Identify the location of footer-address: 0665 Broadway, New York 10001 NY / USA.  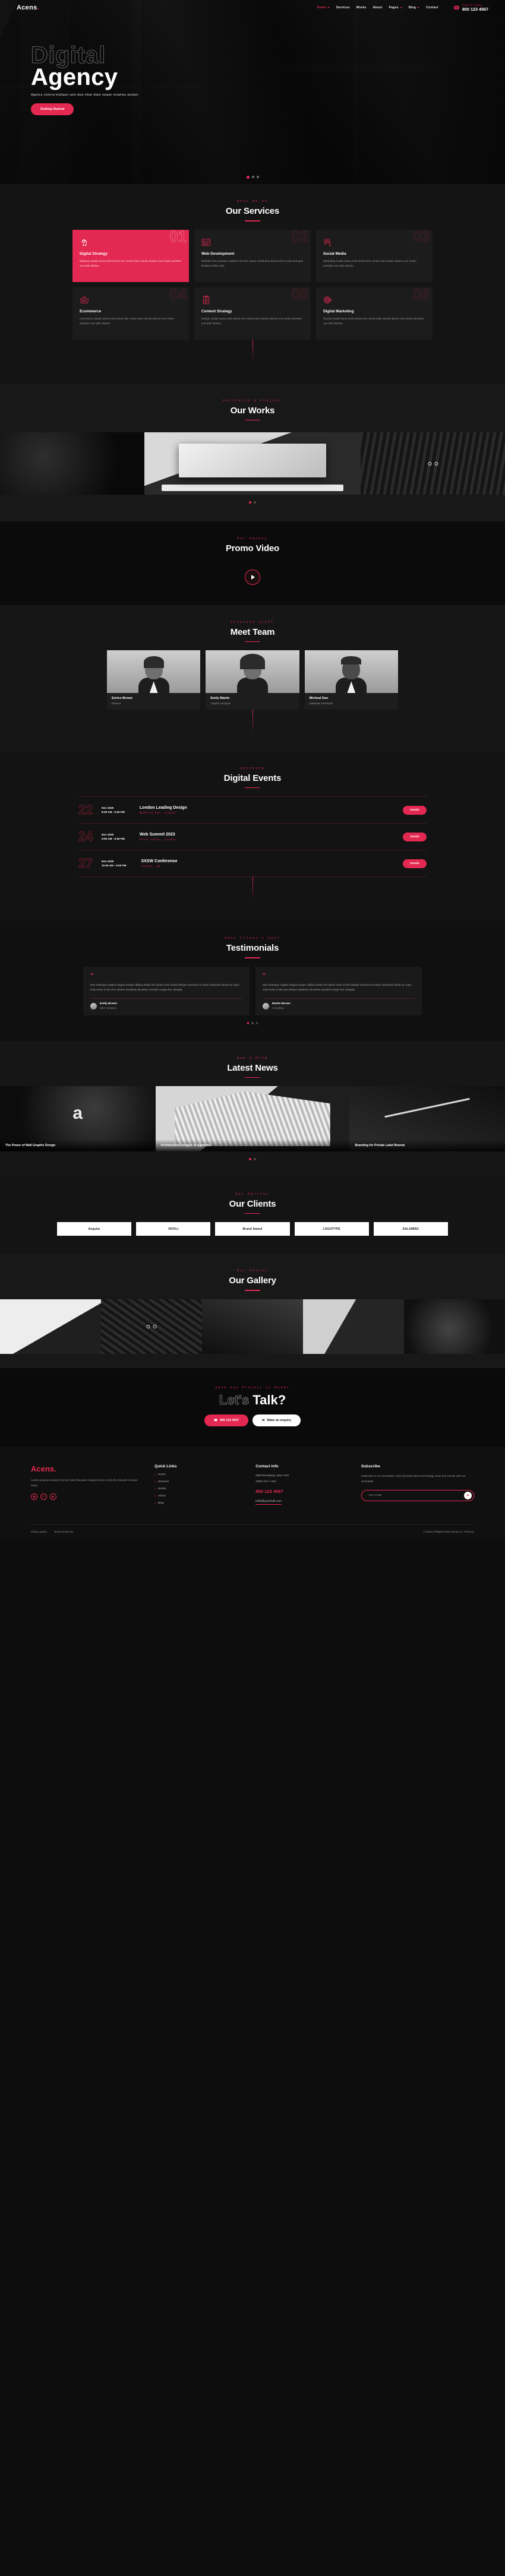
(303, 1479).